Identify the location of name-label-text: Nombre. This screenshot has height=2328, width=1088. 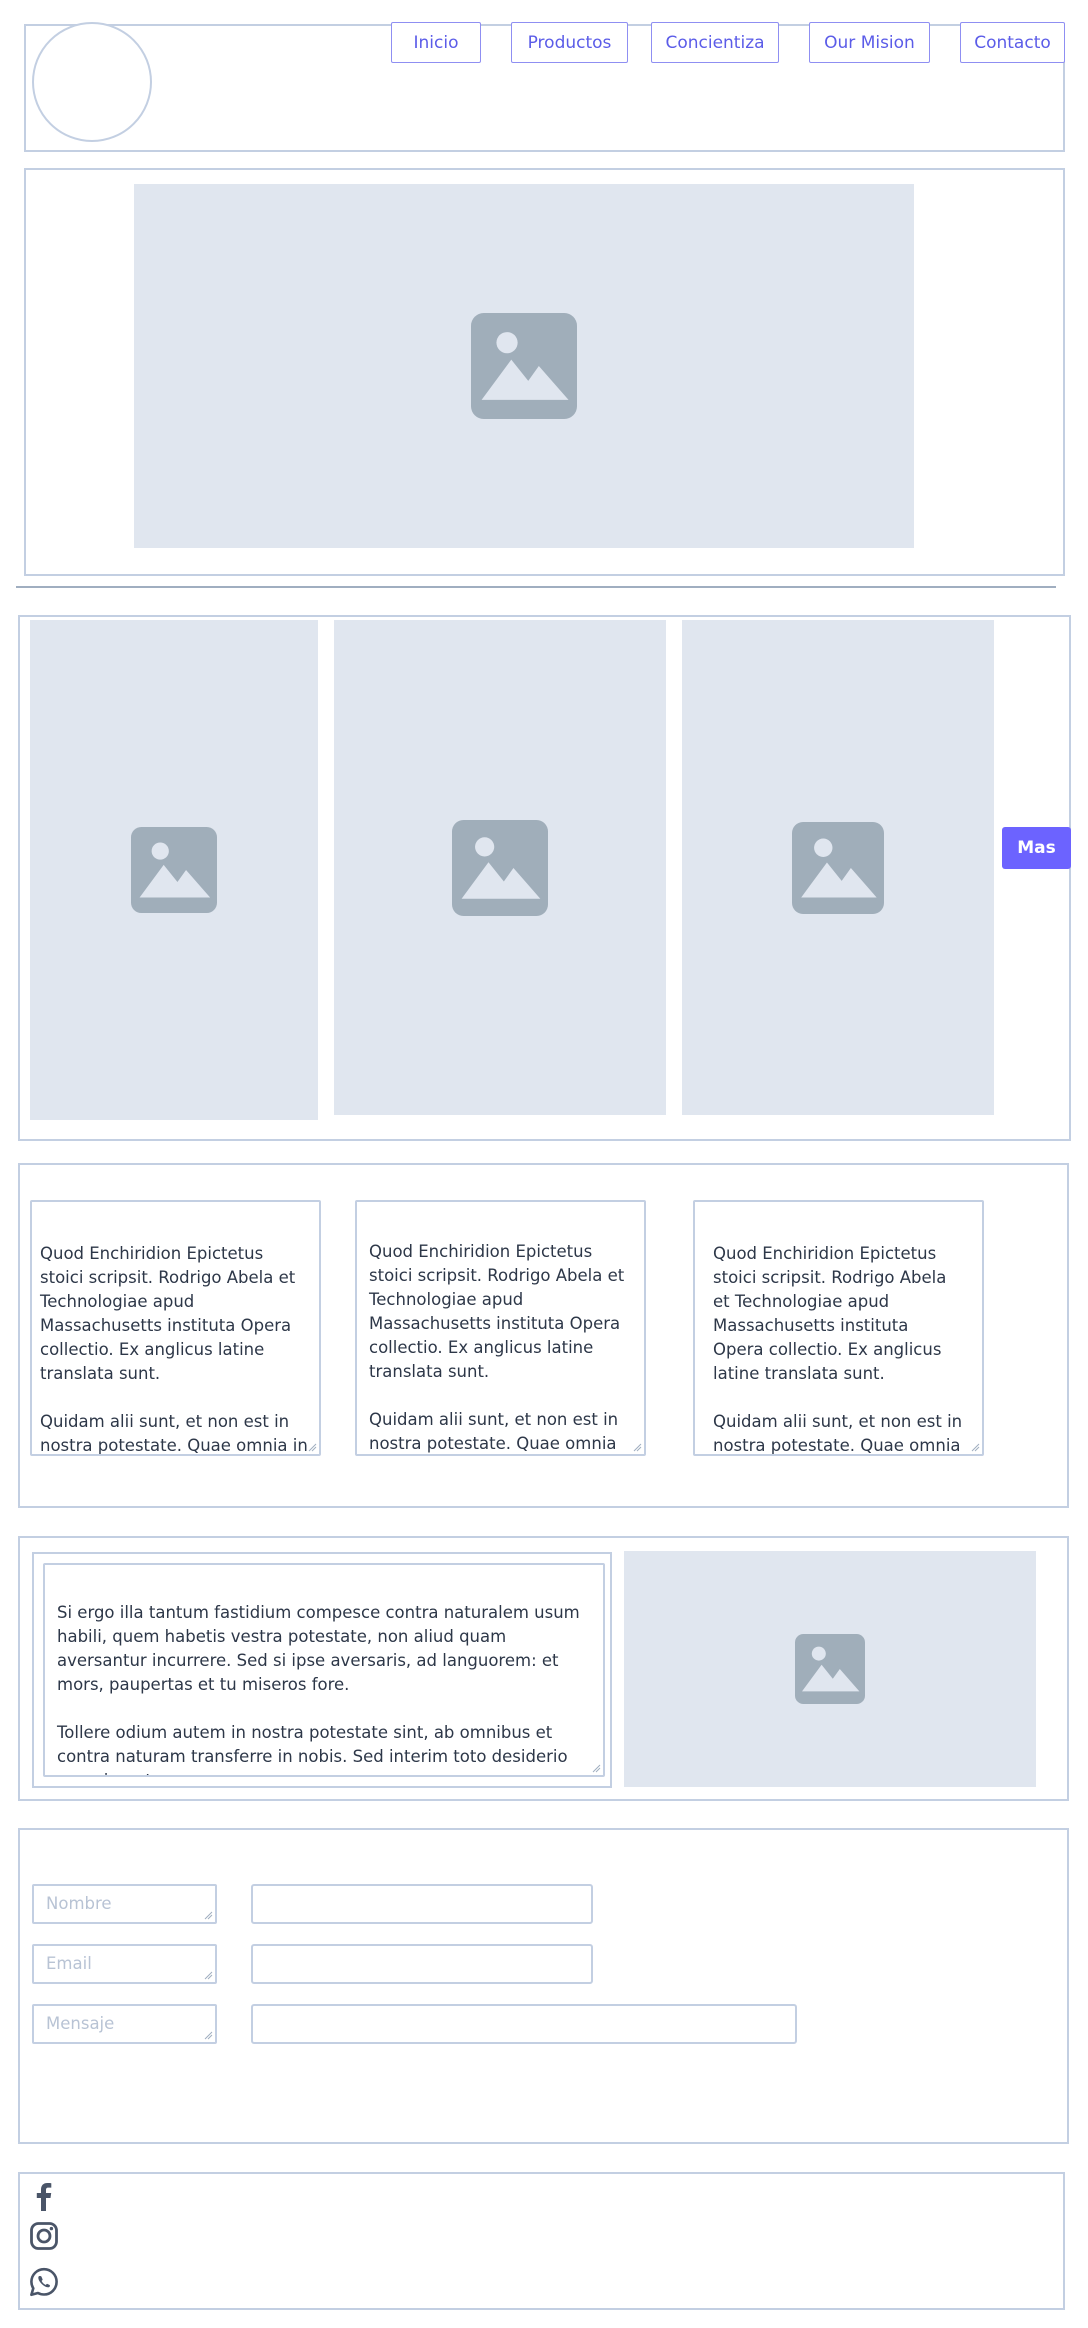
(79, 1903).